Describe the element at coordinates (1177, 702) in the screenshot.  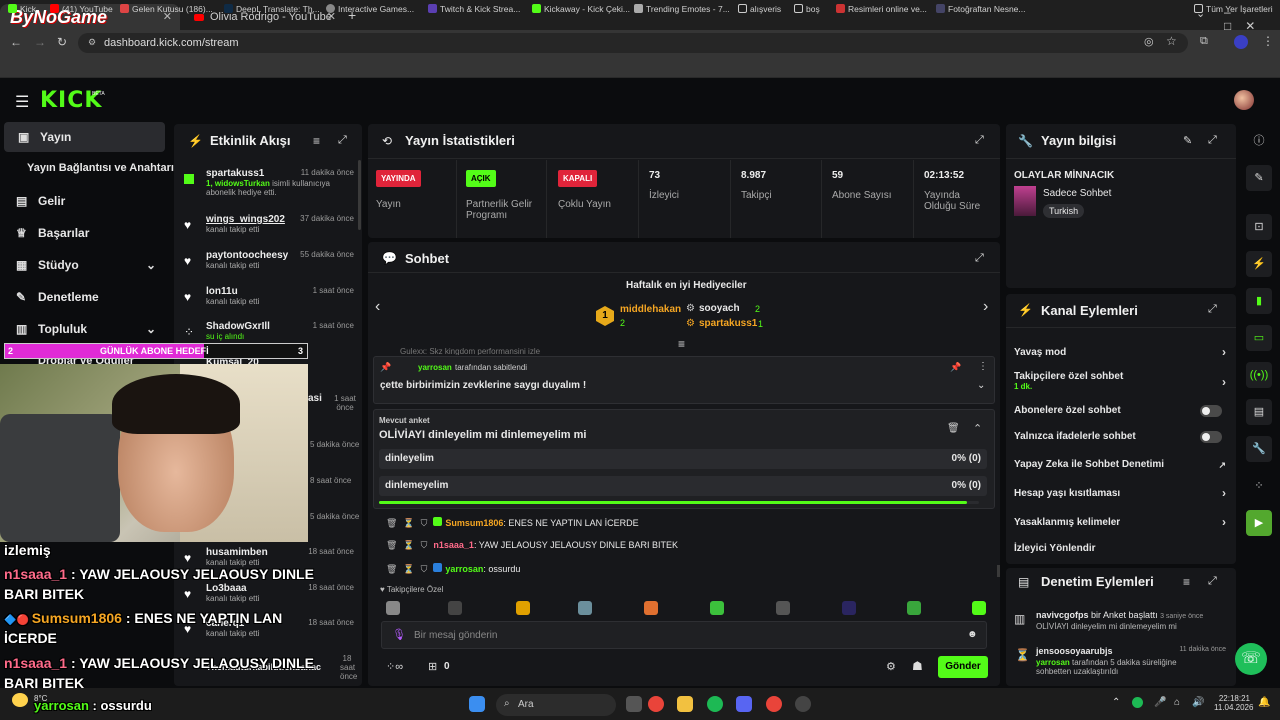
I see `network-icon: ⌂` at that location.